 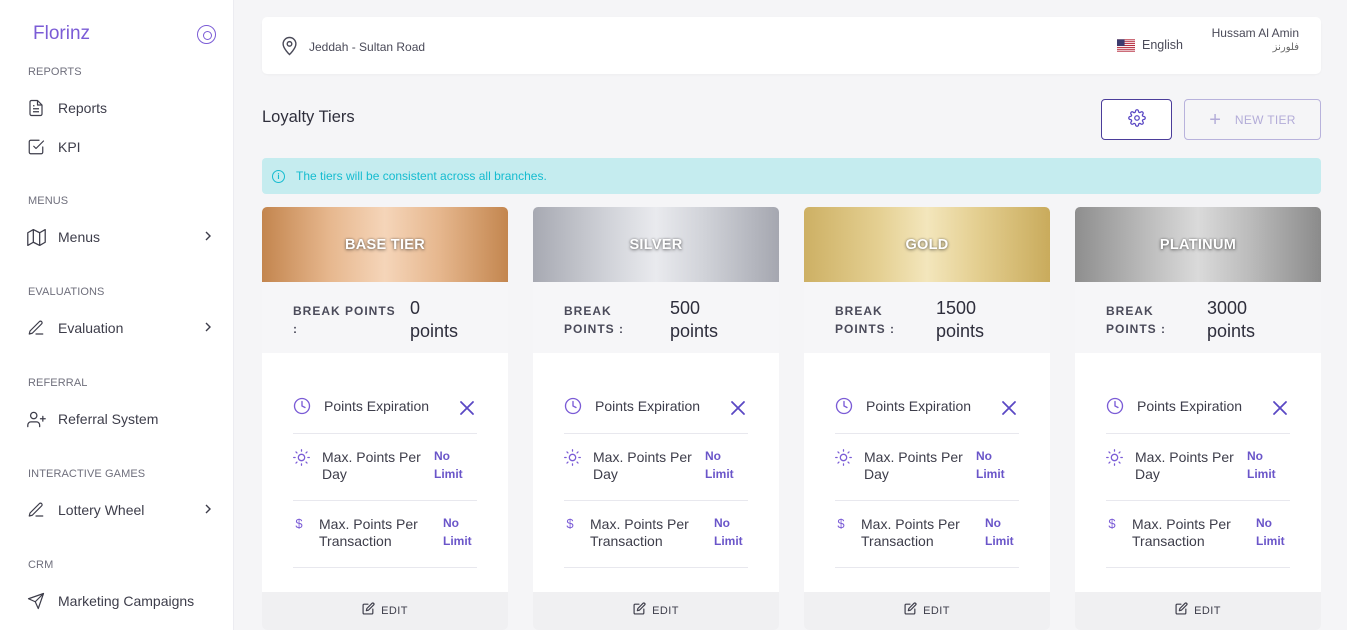 What do you see at coordinates (289, 48) in the screenshot?
I see `location-pin-icon` at bounding box center [289, 48].